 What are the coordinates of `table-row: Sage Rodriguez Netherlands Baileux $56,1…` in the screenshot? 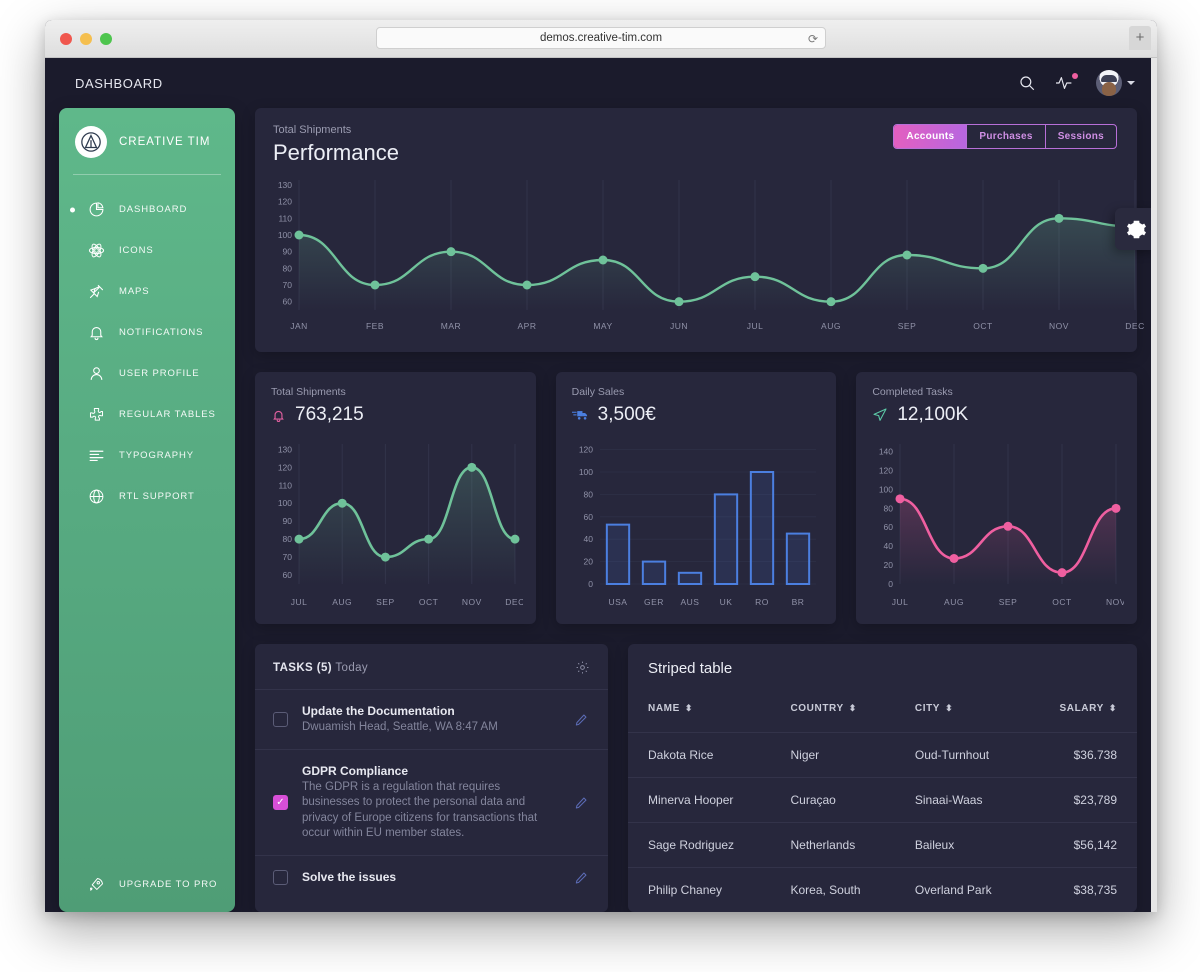 It's located at (882, 845).